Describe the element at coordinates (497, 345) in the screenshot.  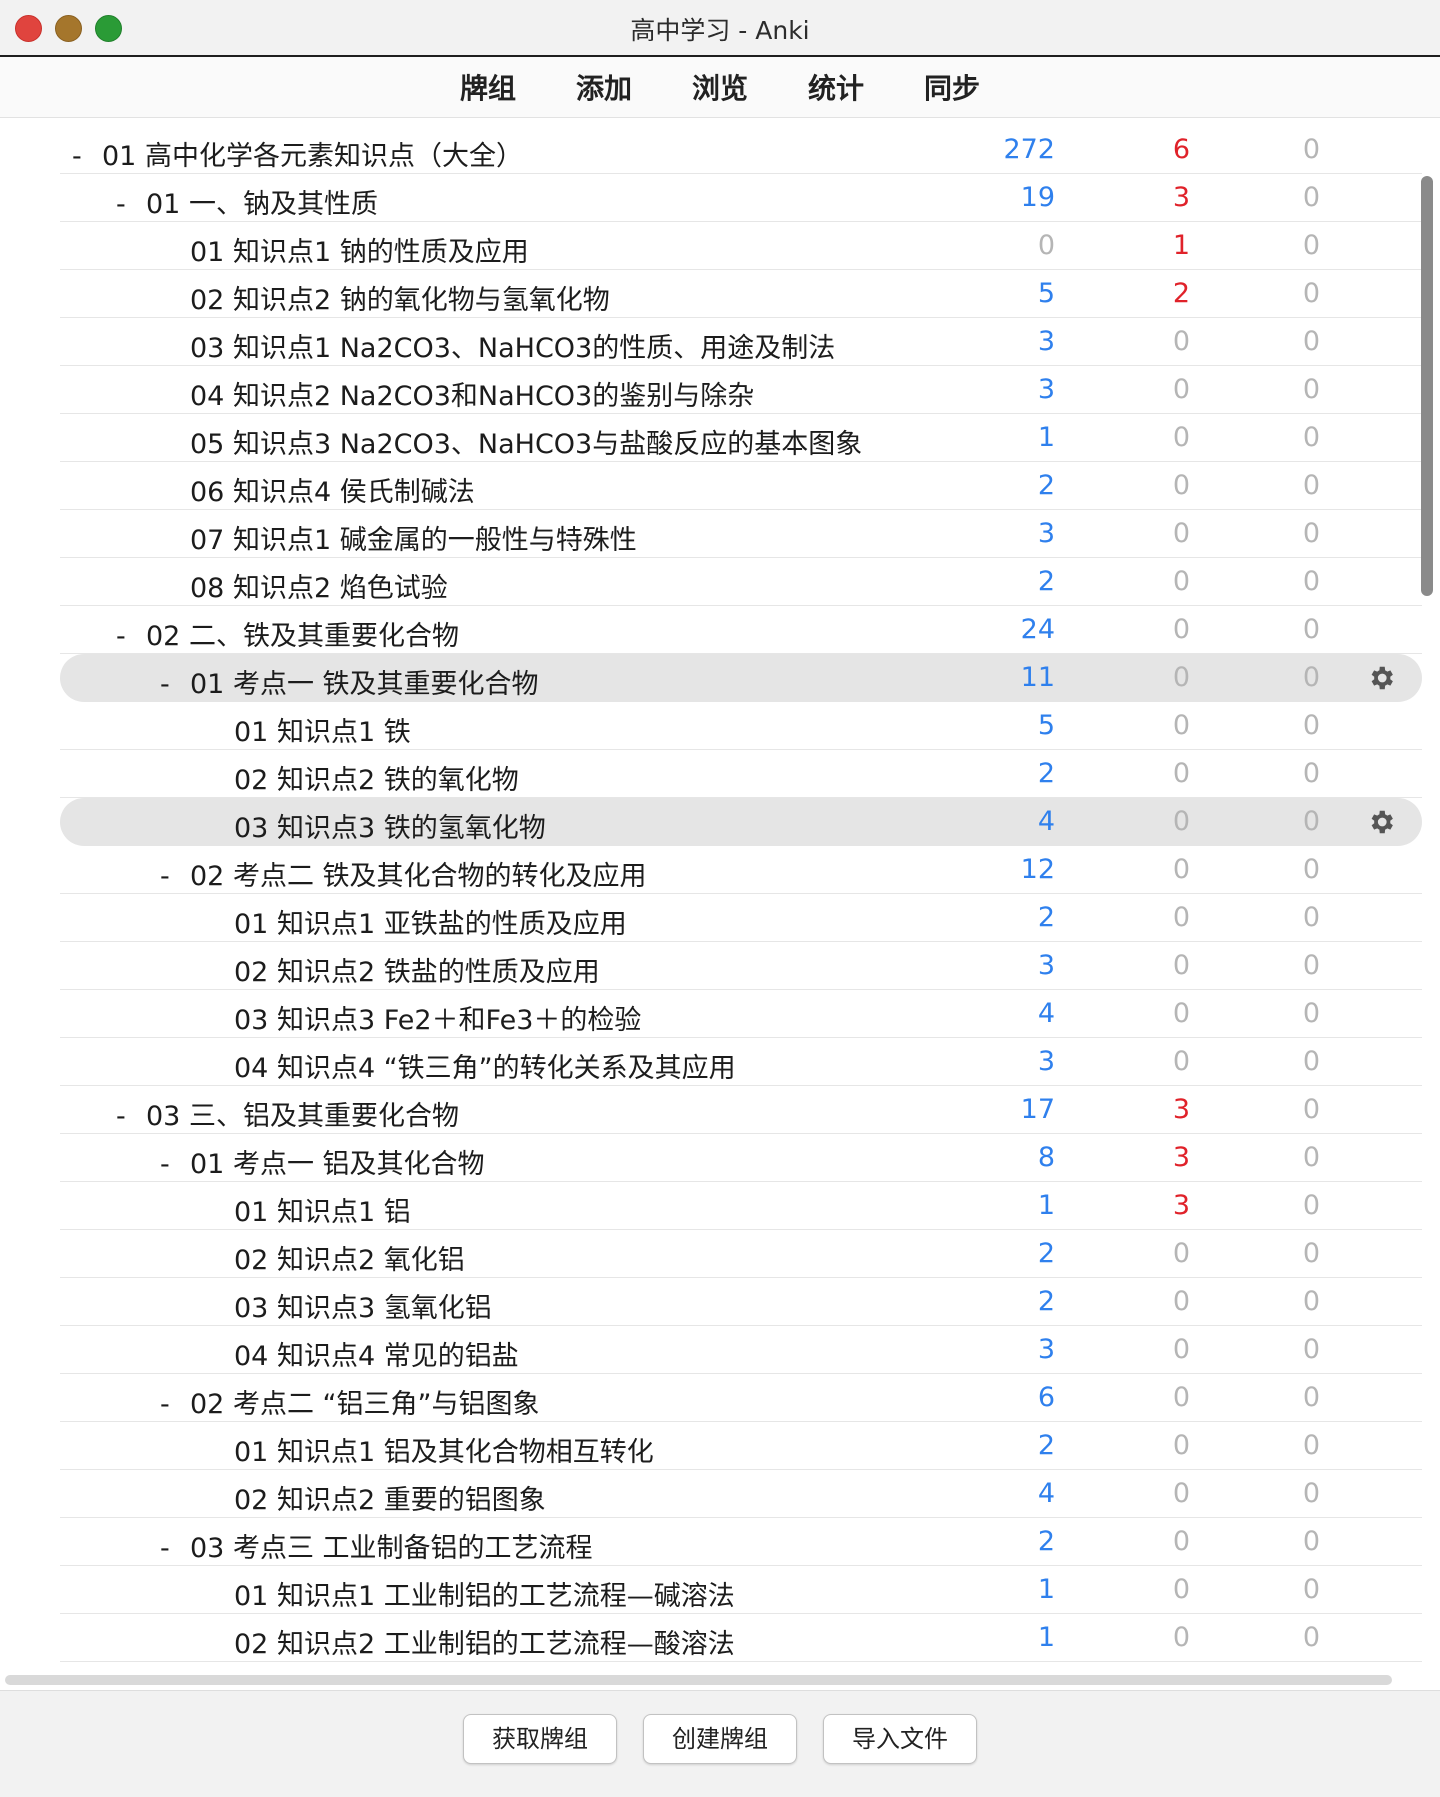
I see `deck-name: 03 知识点1 Na2CO3、NaHCO3的性质、用途及制法` at that location.